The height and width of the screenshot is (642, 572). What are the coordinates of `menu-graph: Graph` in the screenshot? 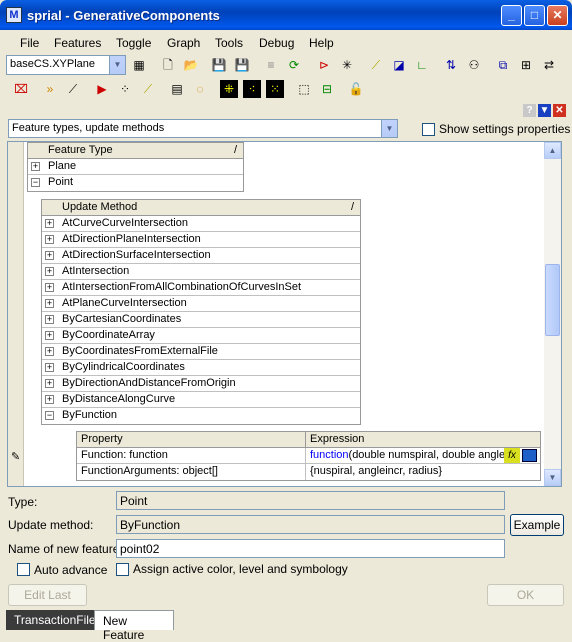 It's located at (183, 43).